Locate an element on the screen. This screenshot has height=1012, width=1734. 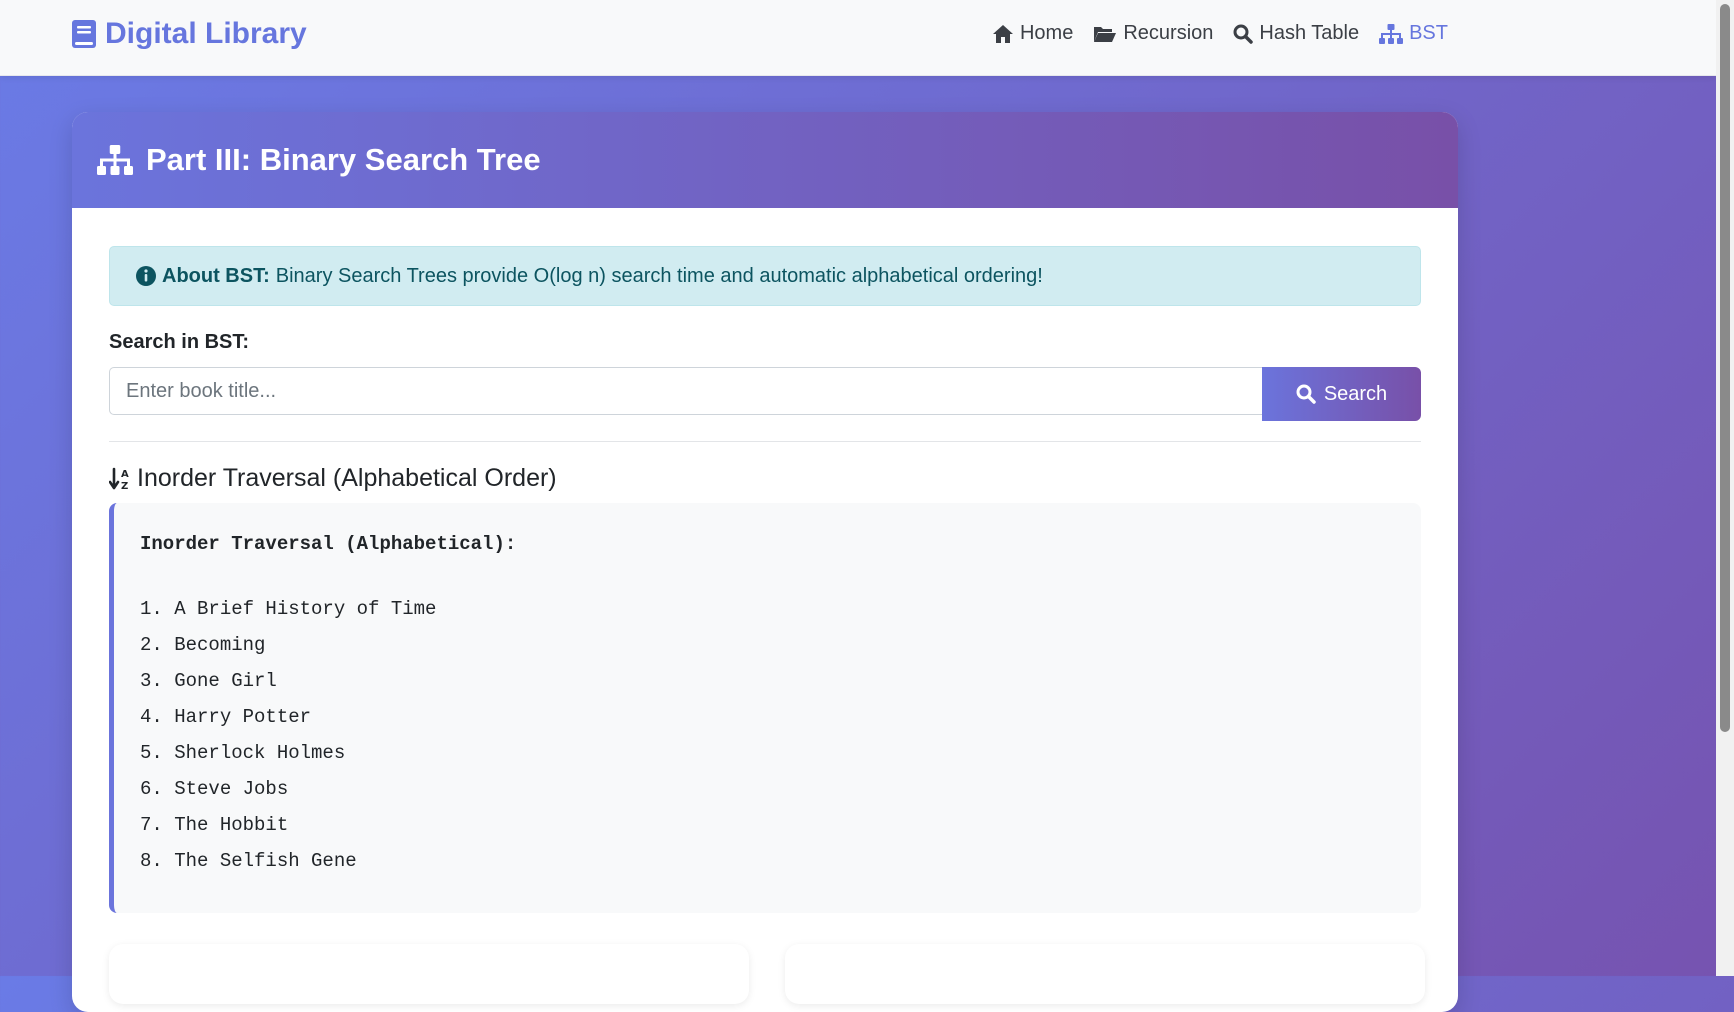
svg-text: Z is located at coordinates (124, 486).